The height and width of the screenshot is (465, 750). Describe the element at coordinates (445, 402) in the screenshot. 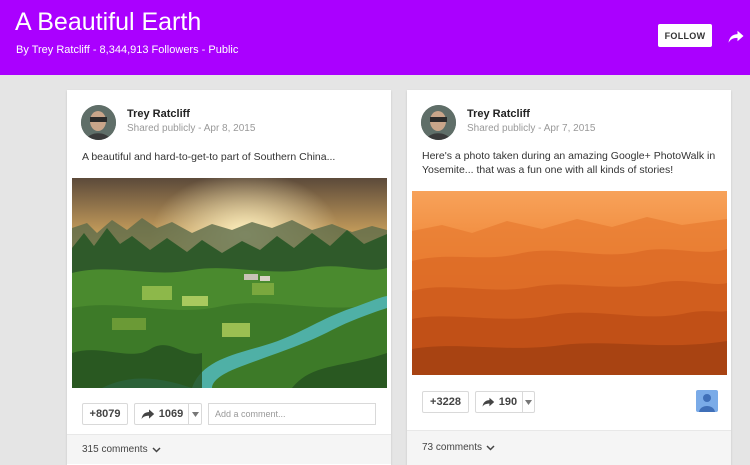

I see `plus-one-button: +3228` at that location.